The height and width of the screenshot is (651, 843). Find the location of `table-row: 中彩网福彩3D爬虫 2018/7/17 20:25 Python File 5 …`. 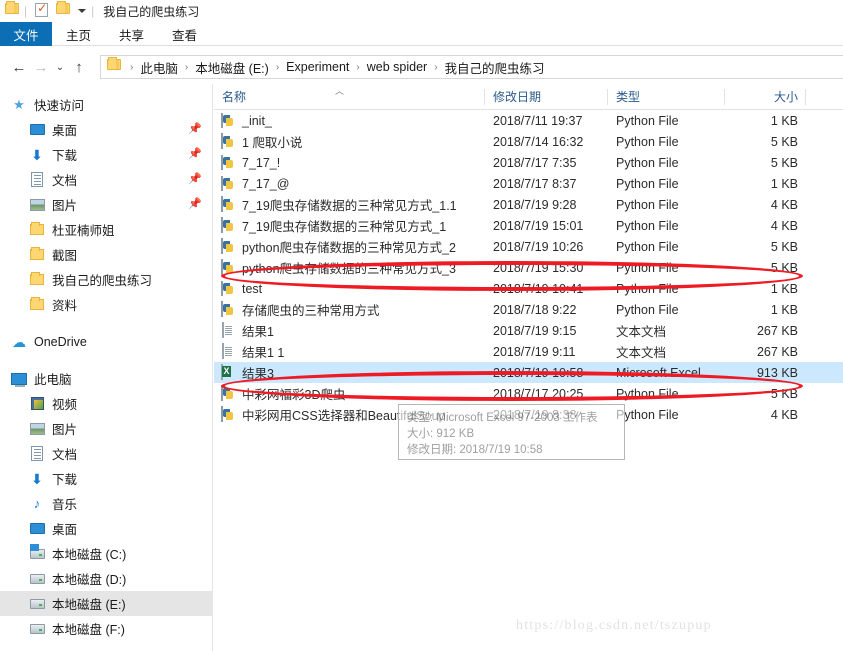

table-row: 中彩网福彩3D爬虫 2018/7/17 20:25 Python File 5 … is located at coordinates (528, 393).